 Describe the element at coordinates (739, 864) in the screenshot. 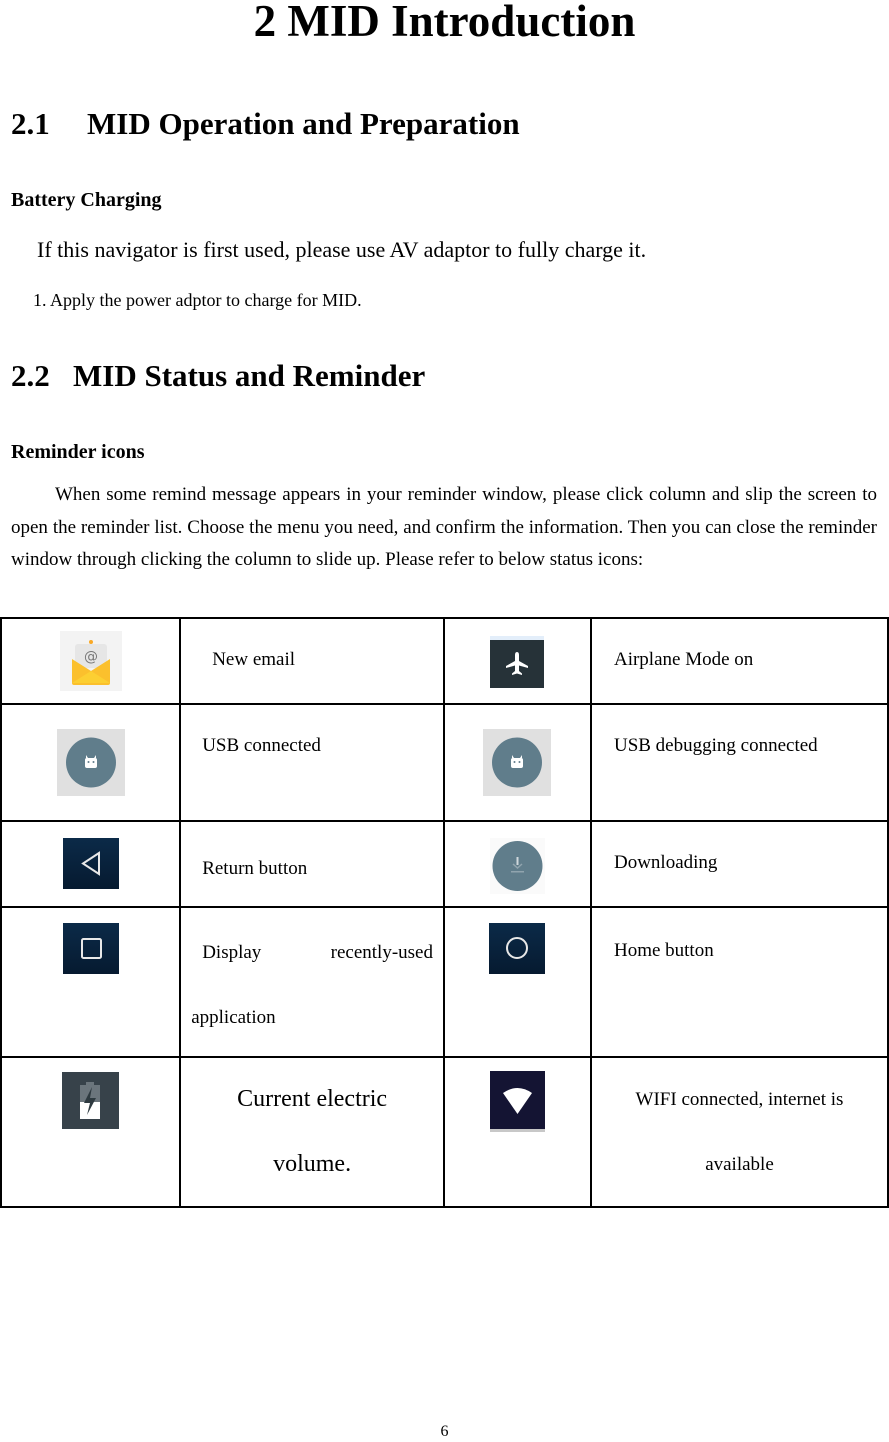

I see `label-cell: Downloading` at that location.